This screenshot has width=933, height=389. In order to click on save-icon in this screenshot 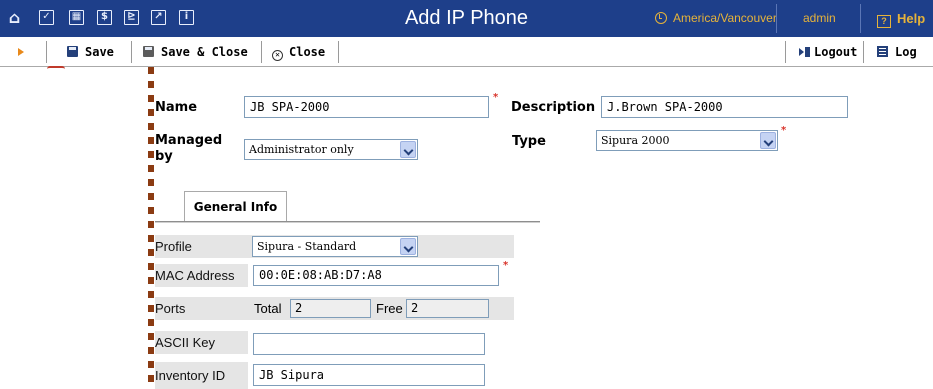, I will do `click(72, 51)`.